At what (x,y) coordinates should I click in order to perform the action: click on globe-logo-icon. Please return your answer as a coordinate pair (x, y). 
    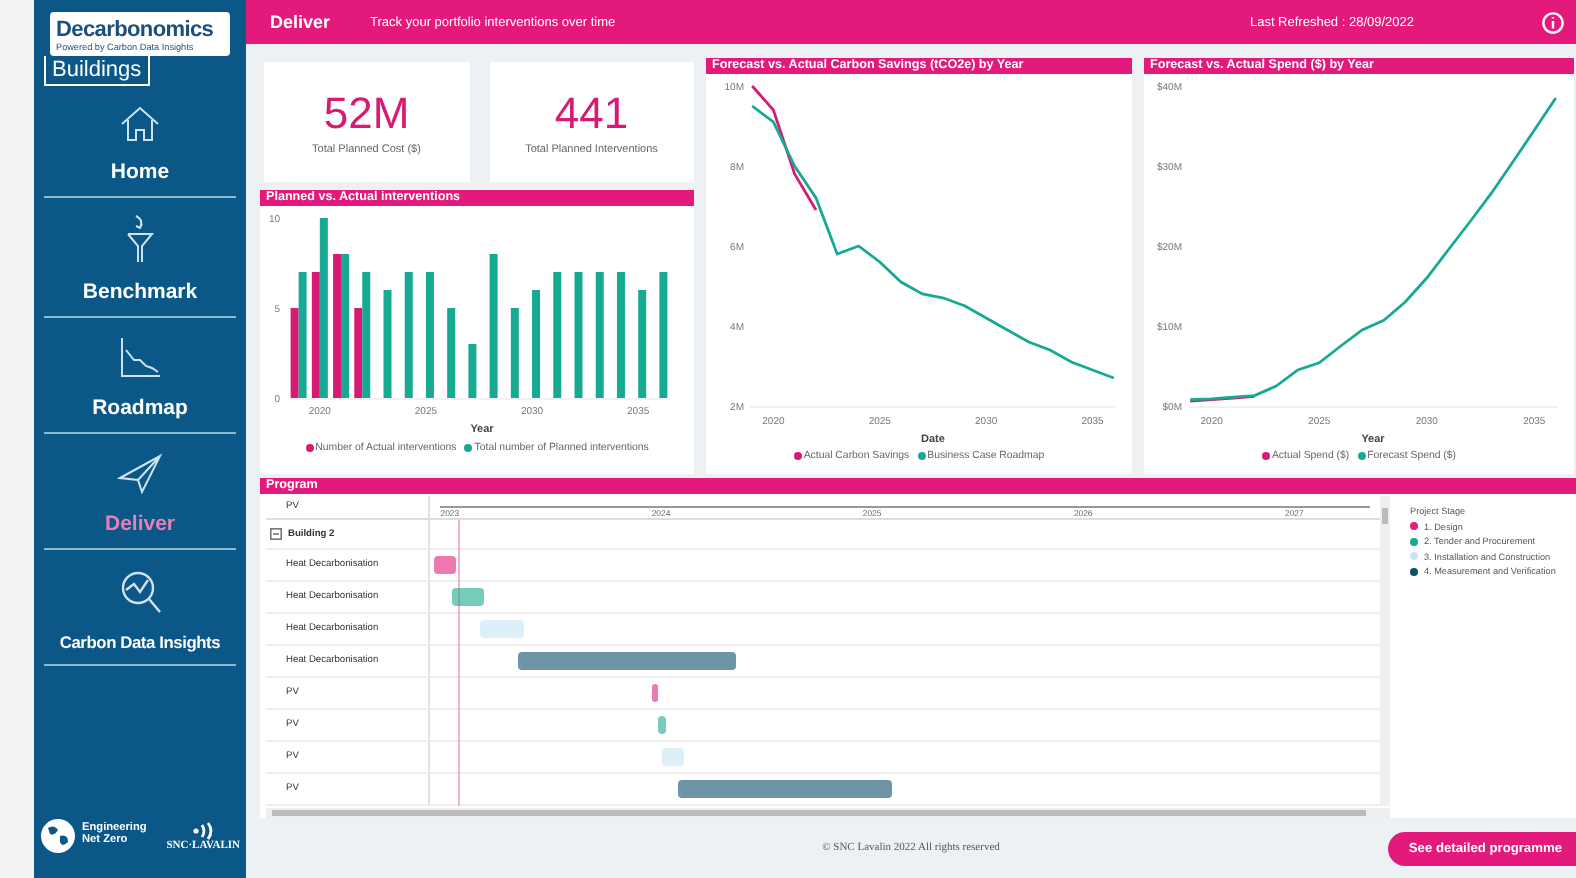
    Looking at the image, I should click on (58, 836).